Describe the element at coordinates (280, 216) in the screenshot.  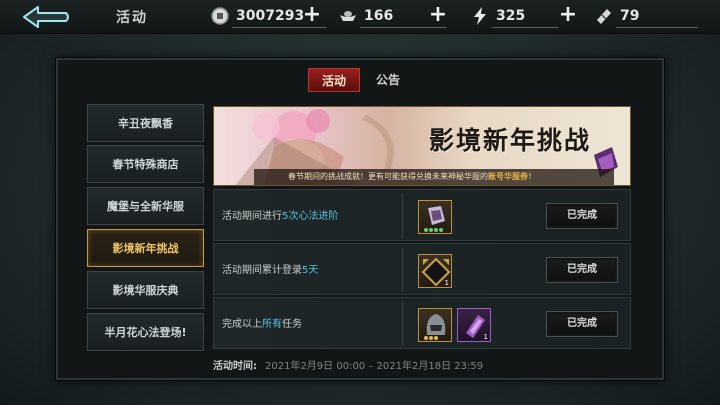
I see `task-description: 活动期间进行5次心法进阶` at that location.